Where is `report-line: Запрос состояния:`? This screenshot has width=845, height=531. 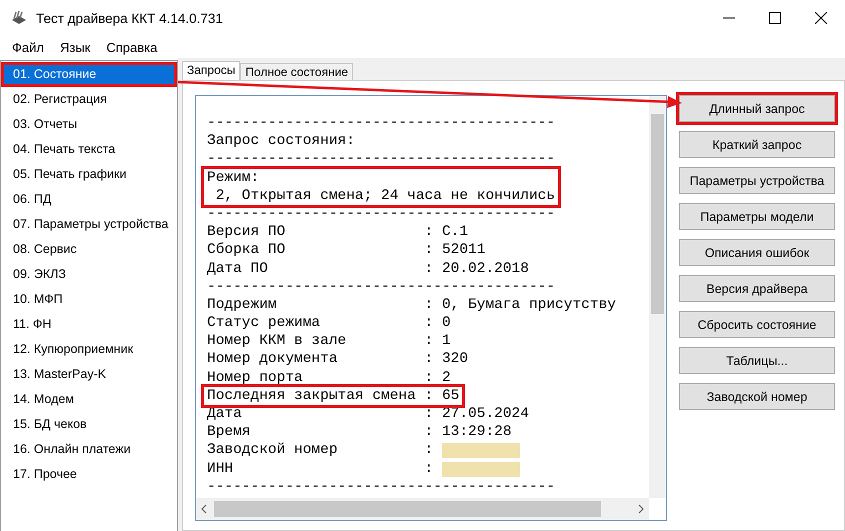
report-line: Запрос состояния: is located at coordinates (281, 141).